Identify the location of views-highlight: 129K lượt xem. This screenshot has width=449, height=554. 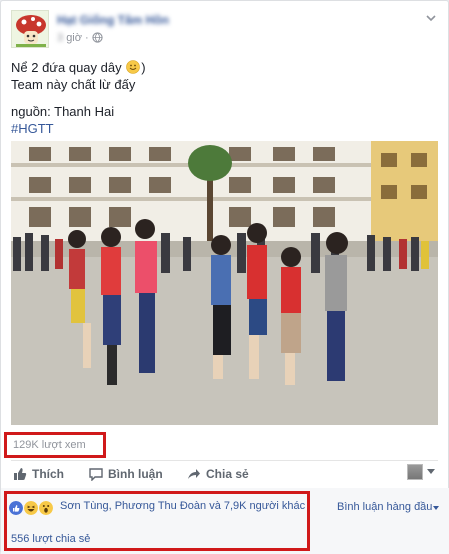
(55, 445).